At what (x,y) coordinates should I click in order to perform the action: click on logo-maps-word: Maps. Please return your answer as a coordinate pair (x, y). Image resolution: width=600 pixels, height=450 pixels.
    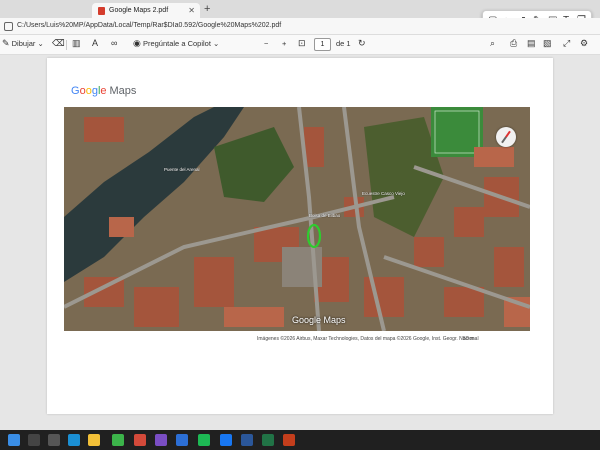
    Looking at the image, I should click on (123, 91).